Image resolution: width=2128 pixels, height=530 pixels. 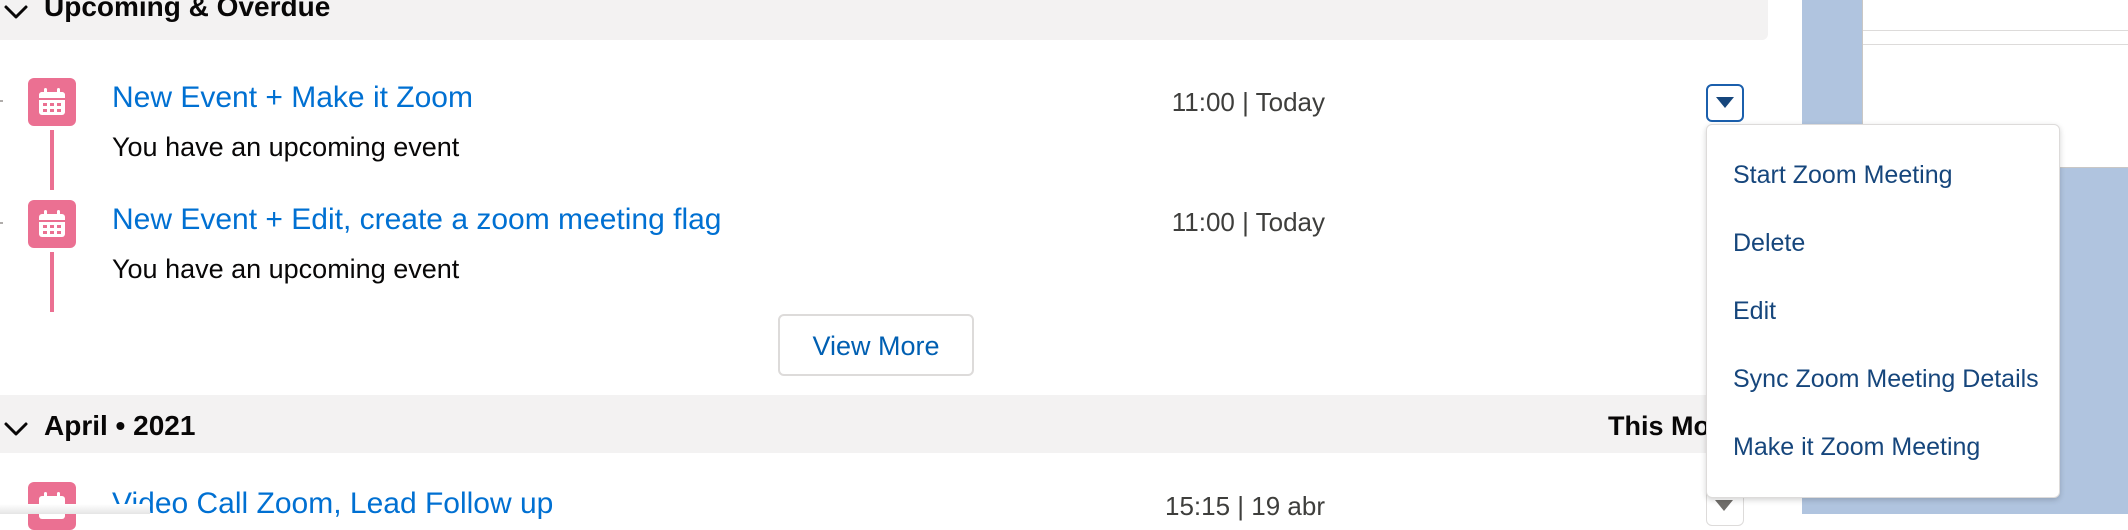 What do you see at coordinates (885, 424) in the screenshot?
I see `section-header-month: April • 2021 This Mo` at bounding box center [885, 424].